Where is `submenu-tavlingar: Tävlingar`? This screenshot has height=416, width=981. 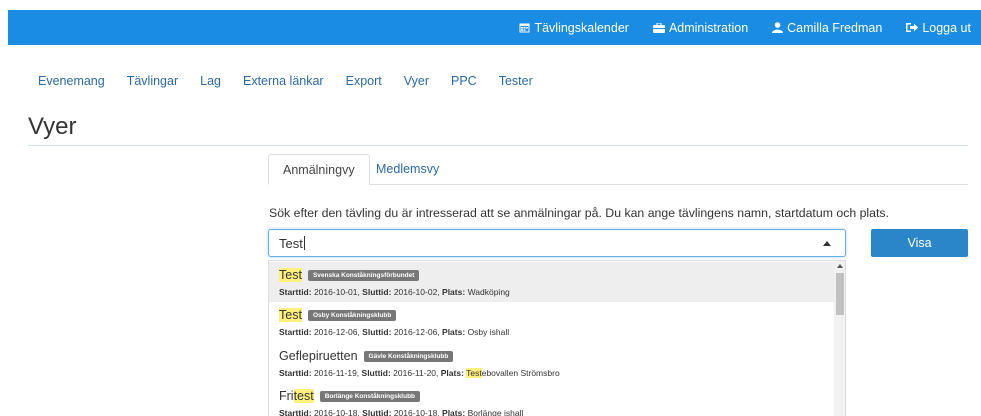
submenu-tavlingar: Tävlingar is located at coordinates (152, 81).